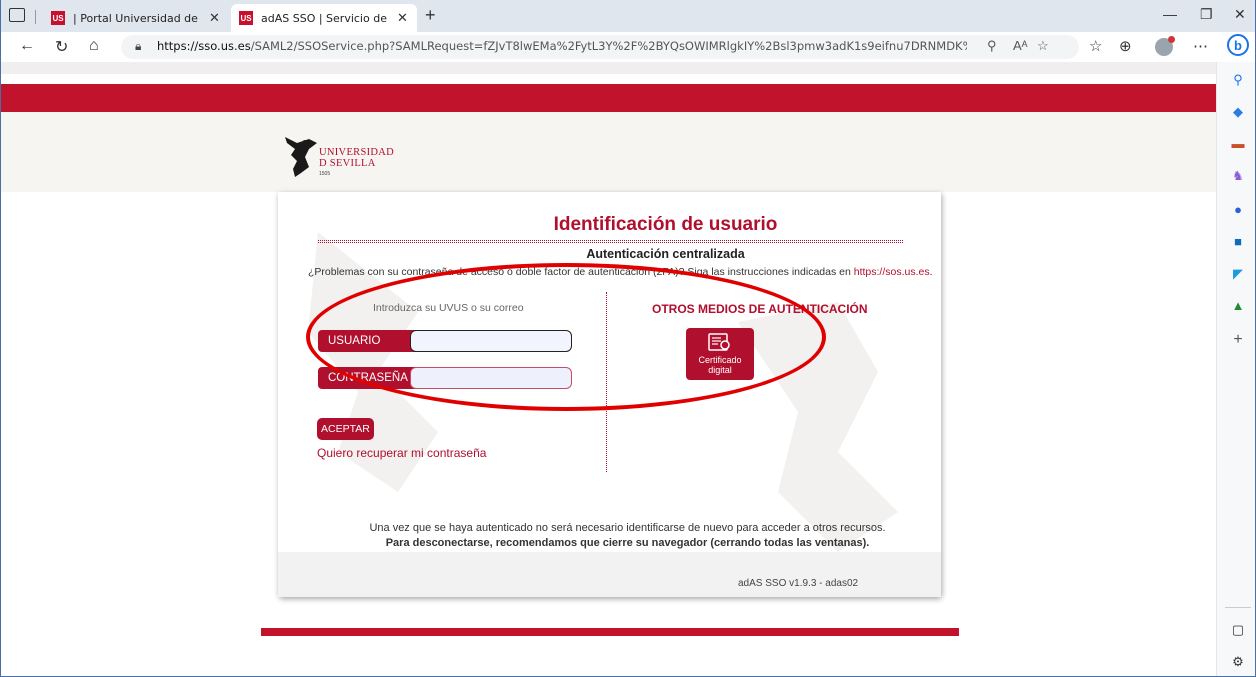 This screenshot has width=1256, height=677. What do you see at coordinates (610, 632) in the screenshot?
I see `footer-red-bar` at bounding box center [610, 632].